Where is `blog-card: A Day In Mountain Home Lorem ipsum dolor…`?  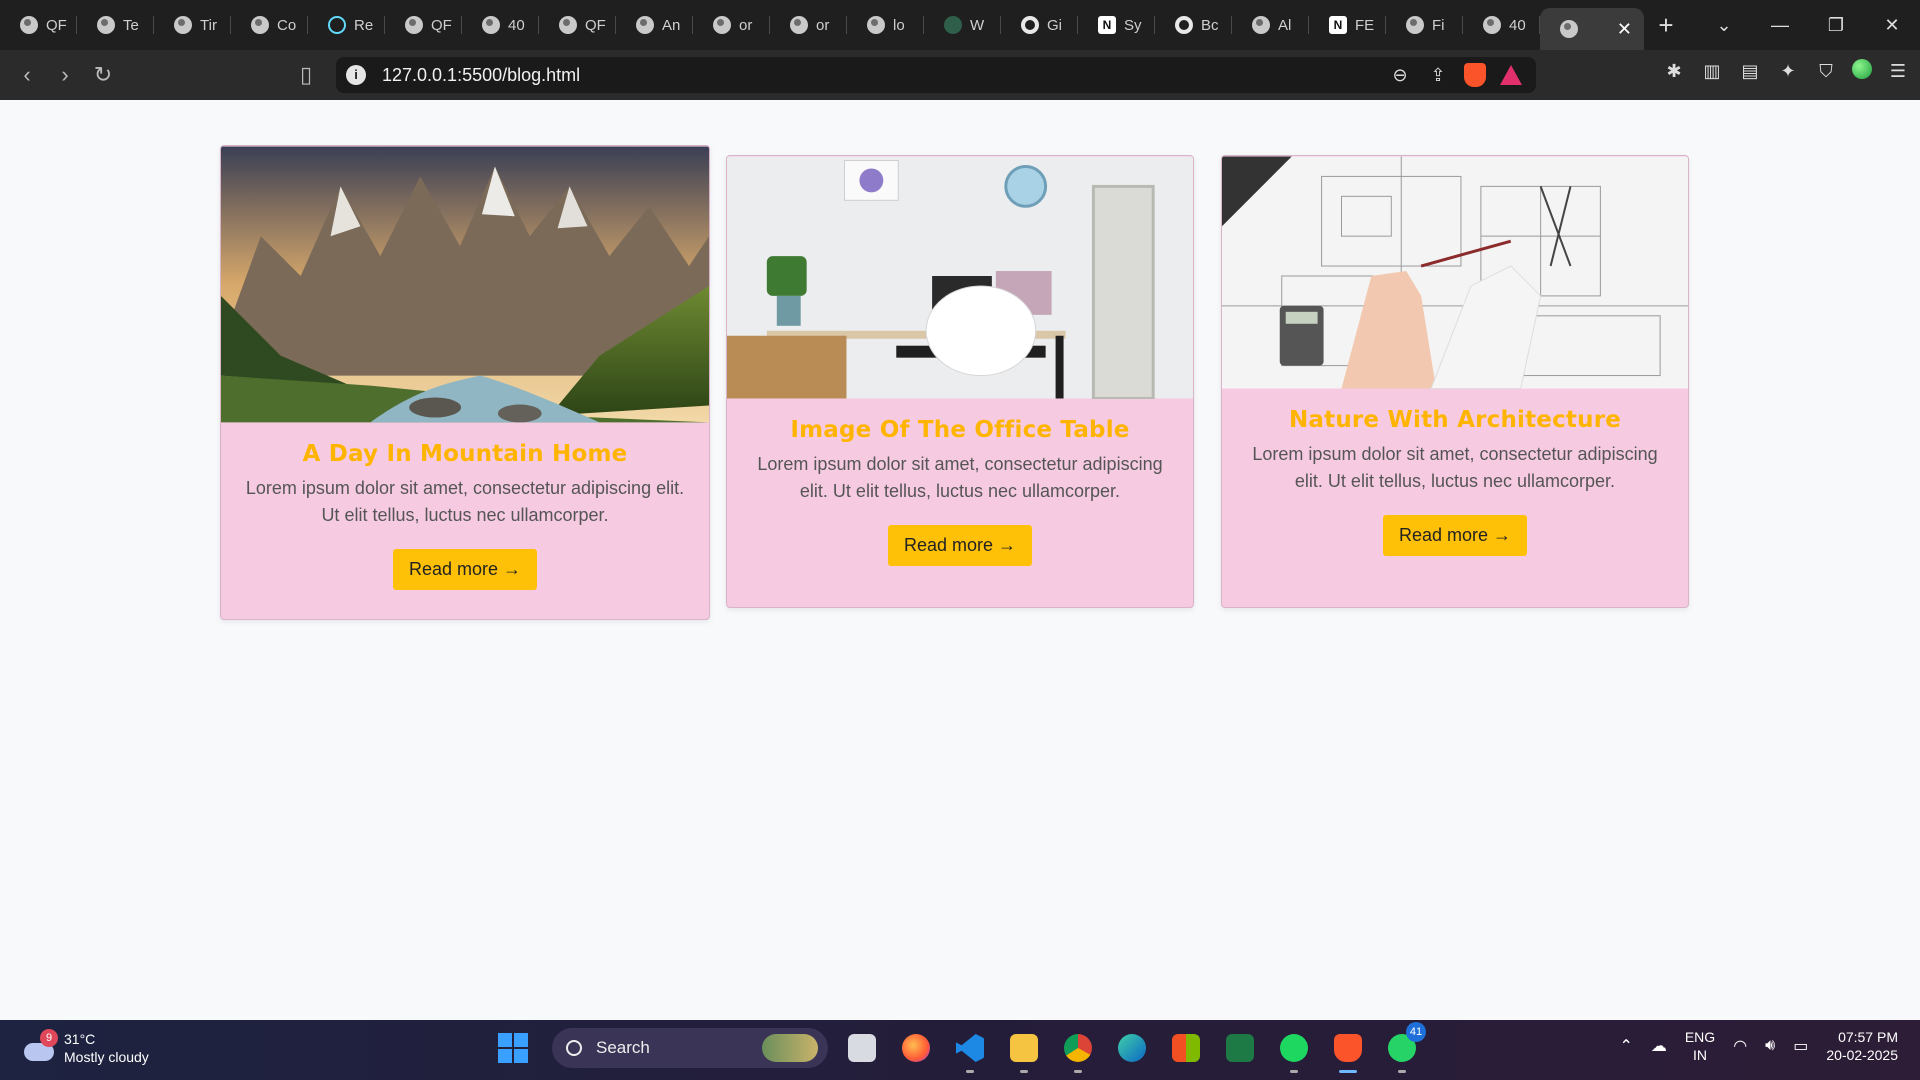
blog-card: A Day In Mountain Home Lorem ipsum dolor… is located at coordinates (465, 382).